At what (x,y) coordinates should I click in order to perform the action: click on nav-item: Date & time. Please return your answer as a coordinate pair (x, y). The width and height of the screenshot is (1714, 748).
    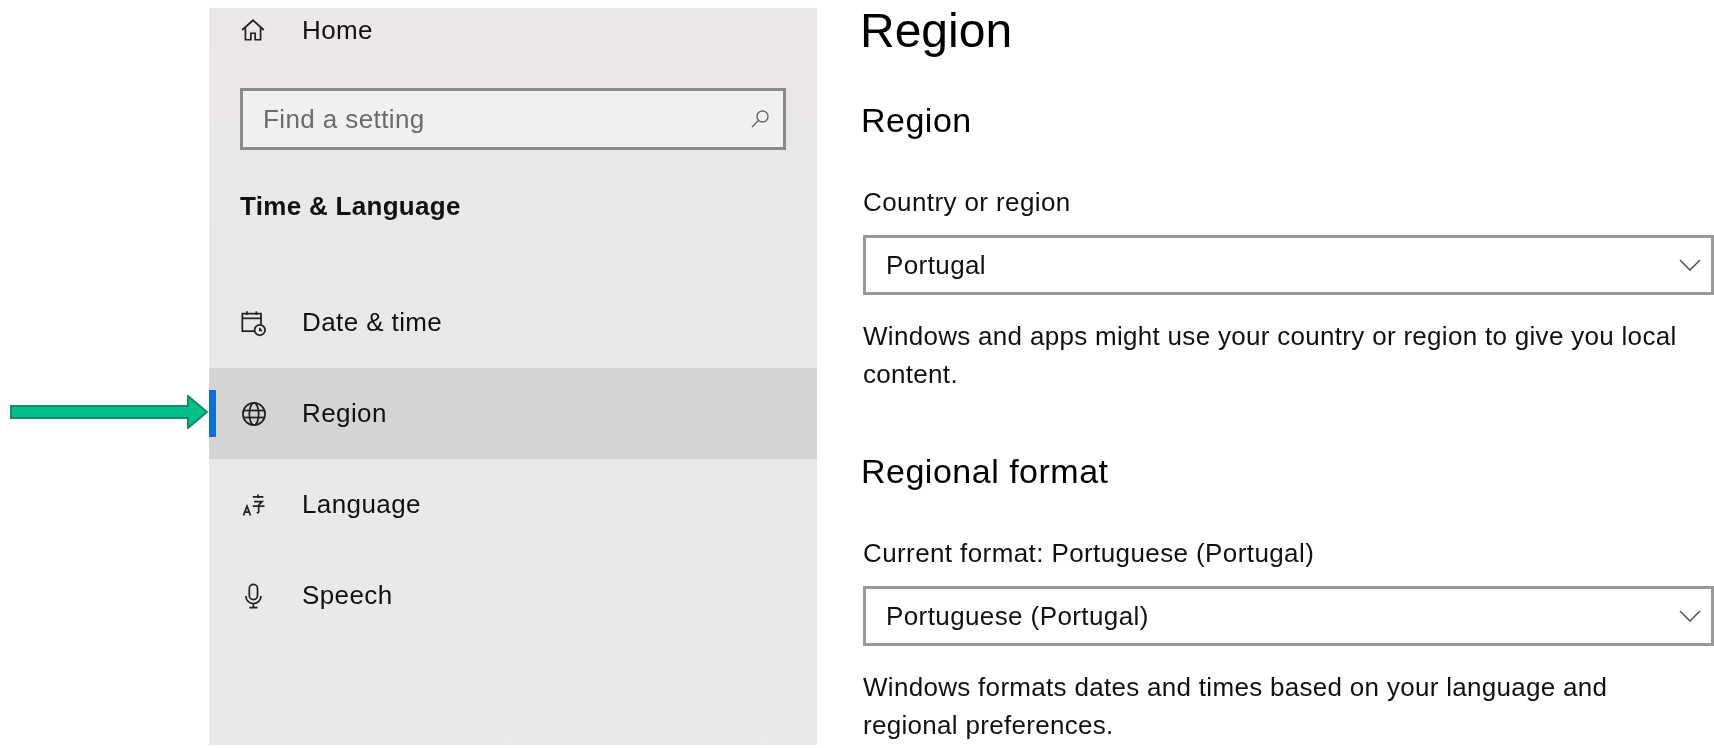
    Looking at the image, I should click on (513, 322).